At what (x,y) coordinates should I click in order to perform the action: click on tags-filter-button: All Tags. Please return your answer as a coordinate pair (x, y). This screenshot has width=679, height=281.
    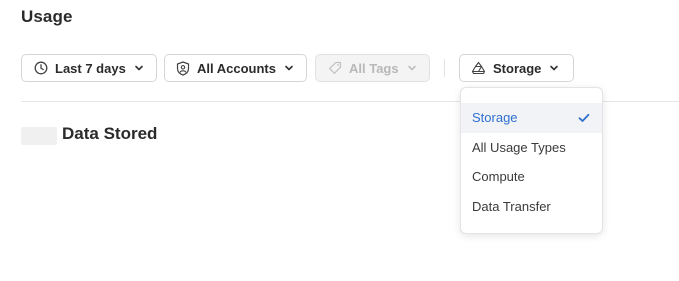
    Looking at the image, I should click on (372, 68).